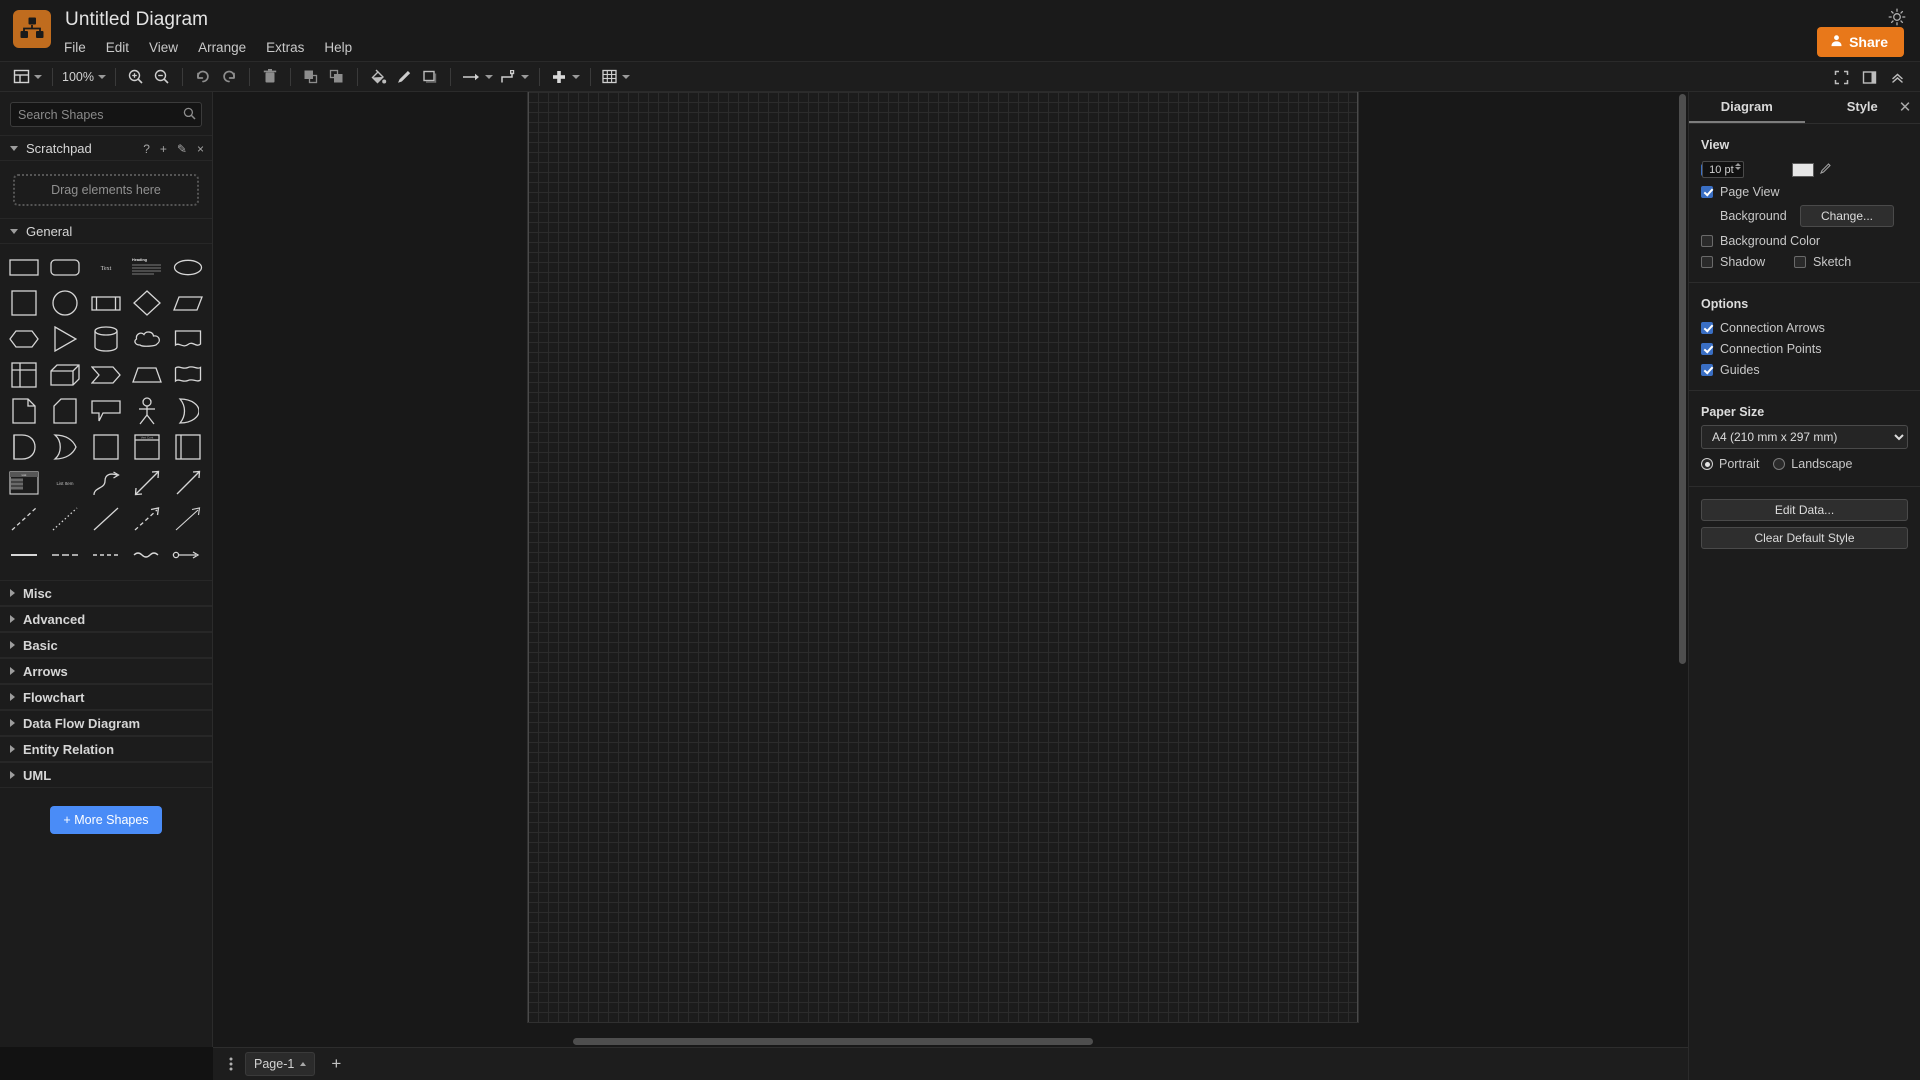  Describe the element at coordinates (146, 519) in the screenshot. I see `shape-dashed-arrow` at that location.